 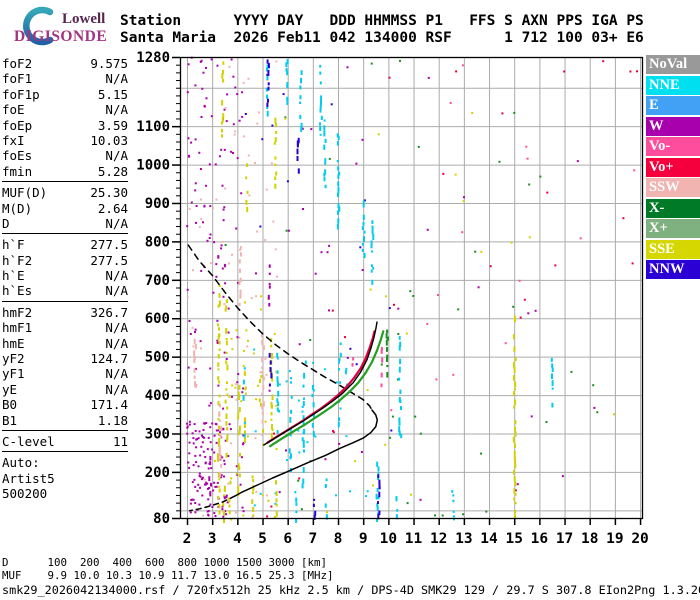 What do you see at coordinates (157, 473) in the screenshot?
I see `svg-text: 200` at bounding box center [157, 473].